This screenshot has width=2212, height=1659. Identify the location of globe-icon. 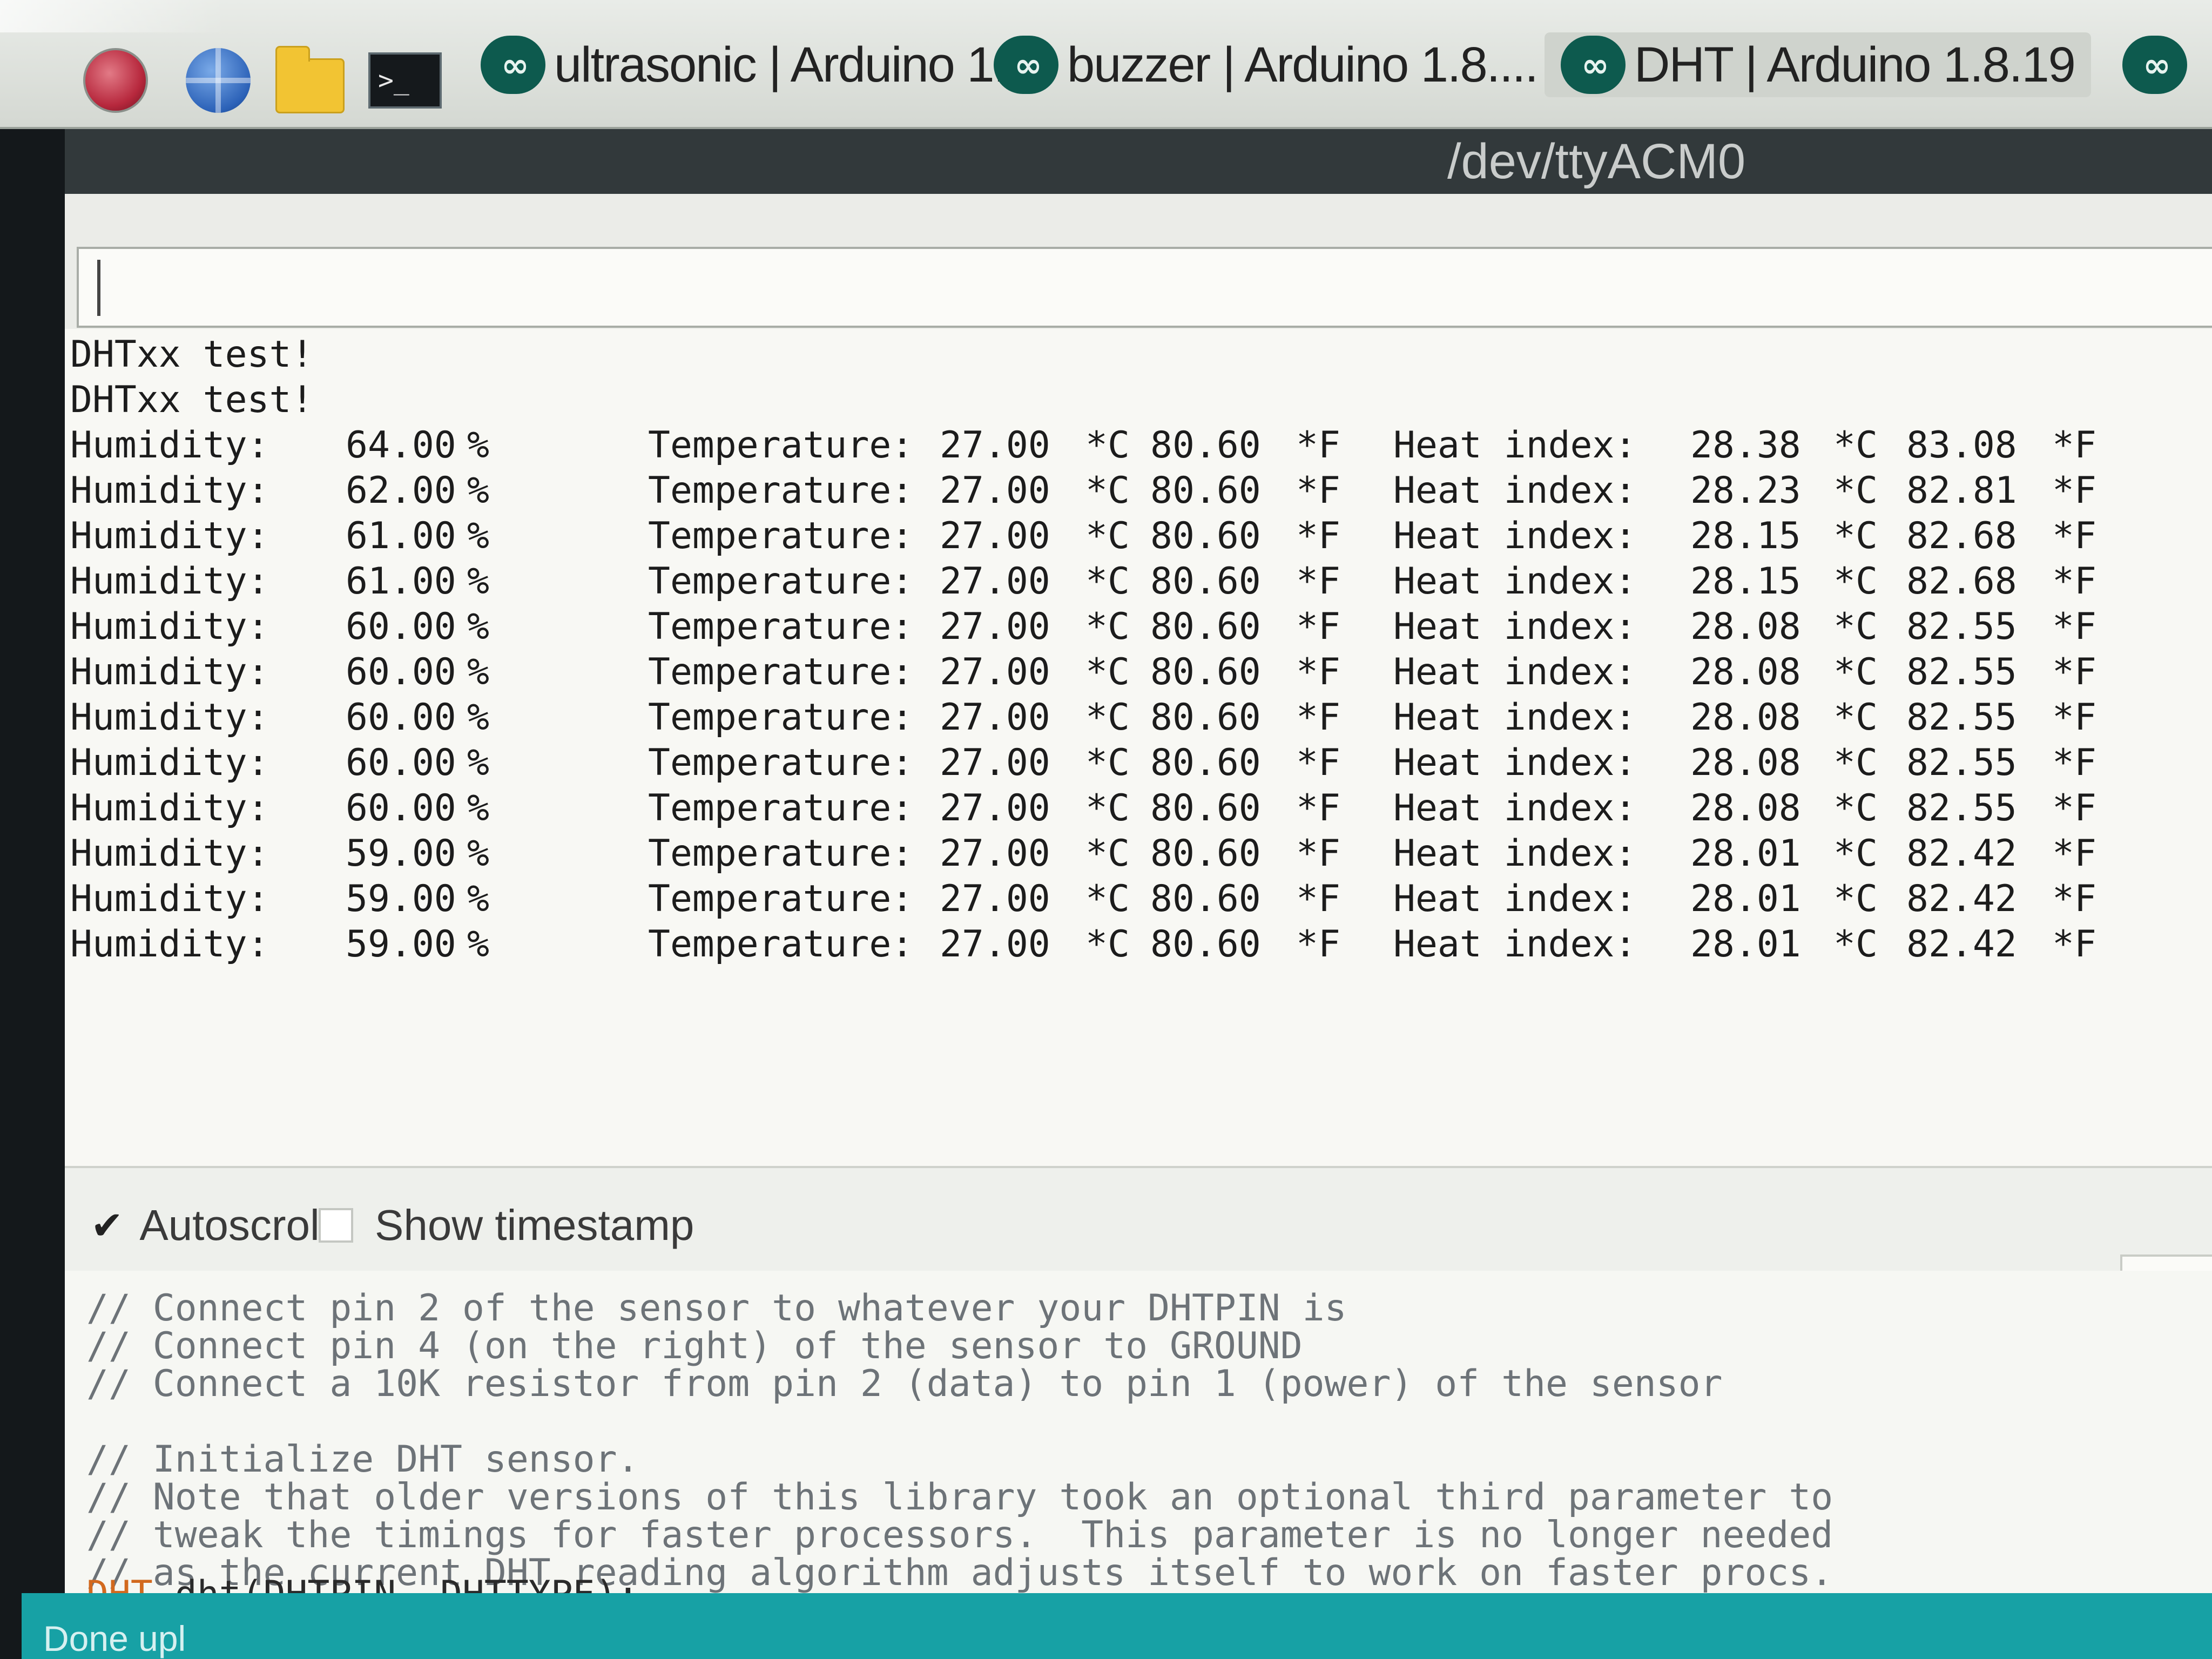
(218, 80).